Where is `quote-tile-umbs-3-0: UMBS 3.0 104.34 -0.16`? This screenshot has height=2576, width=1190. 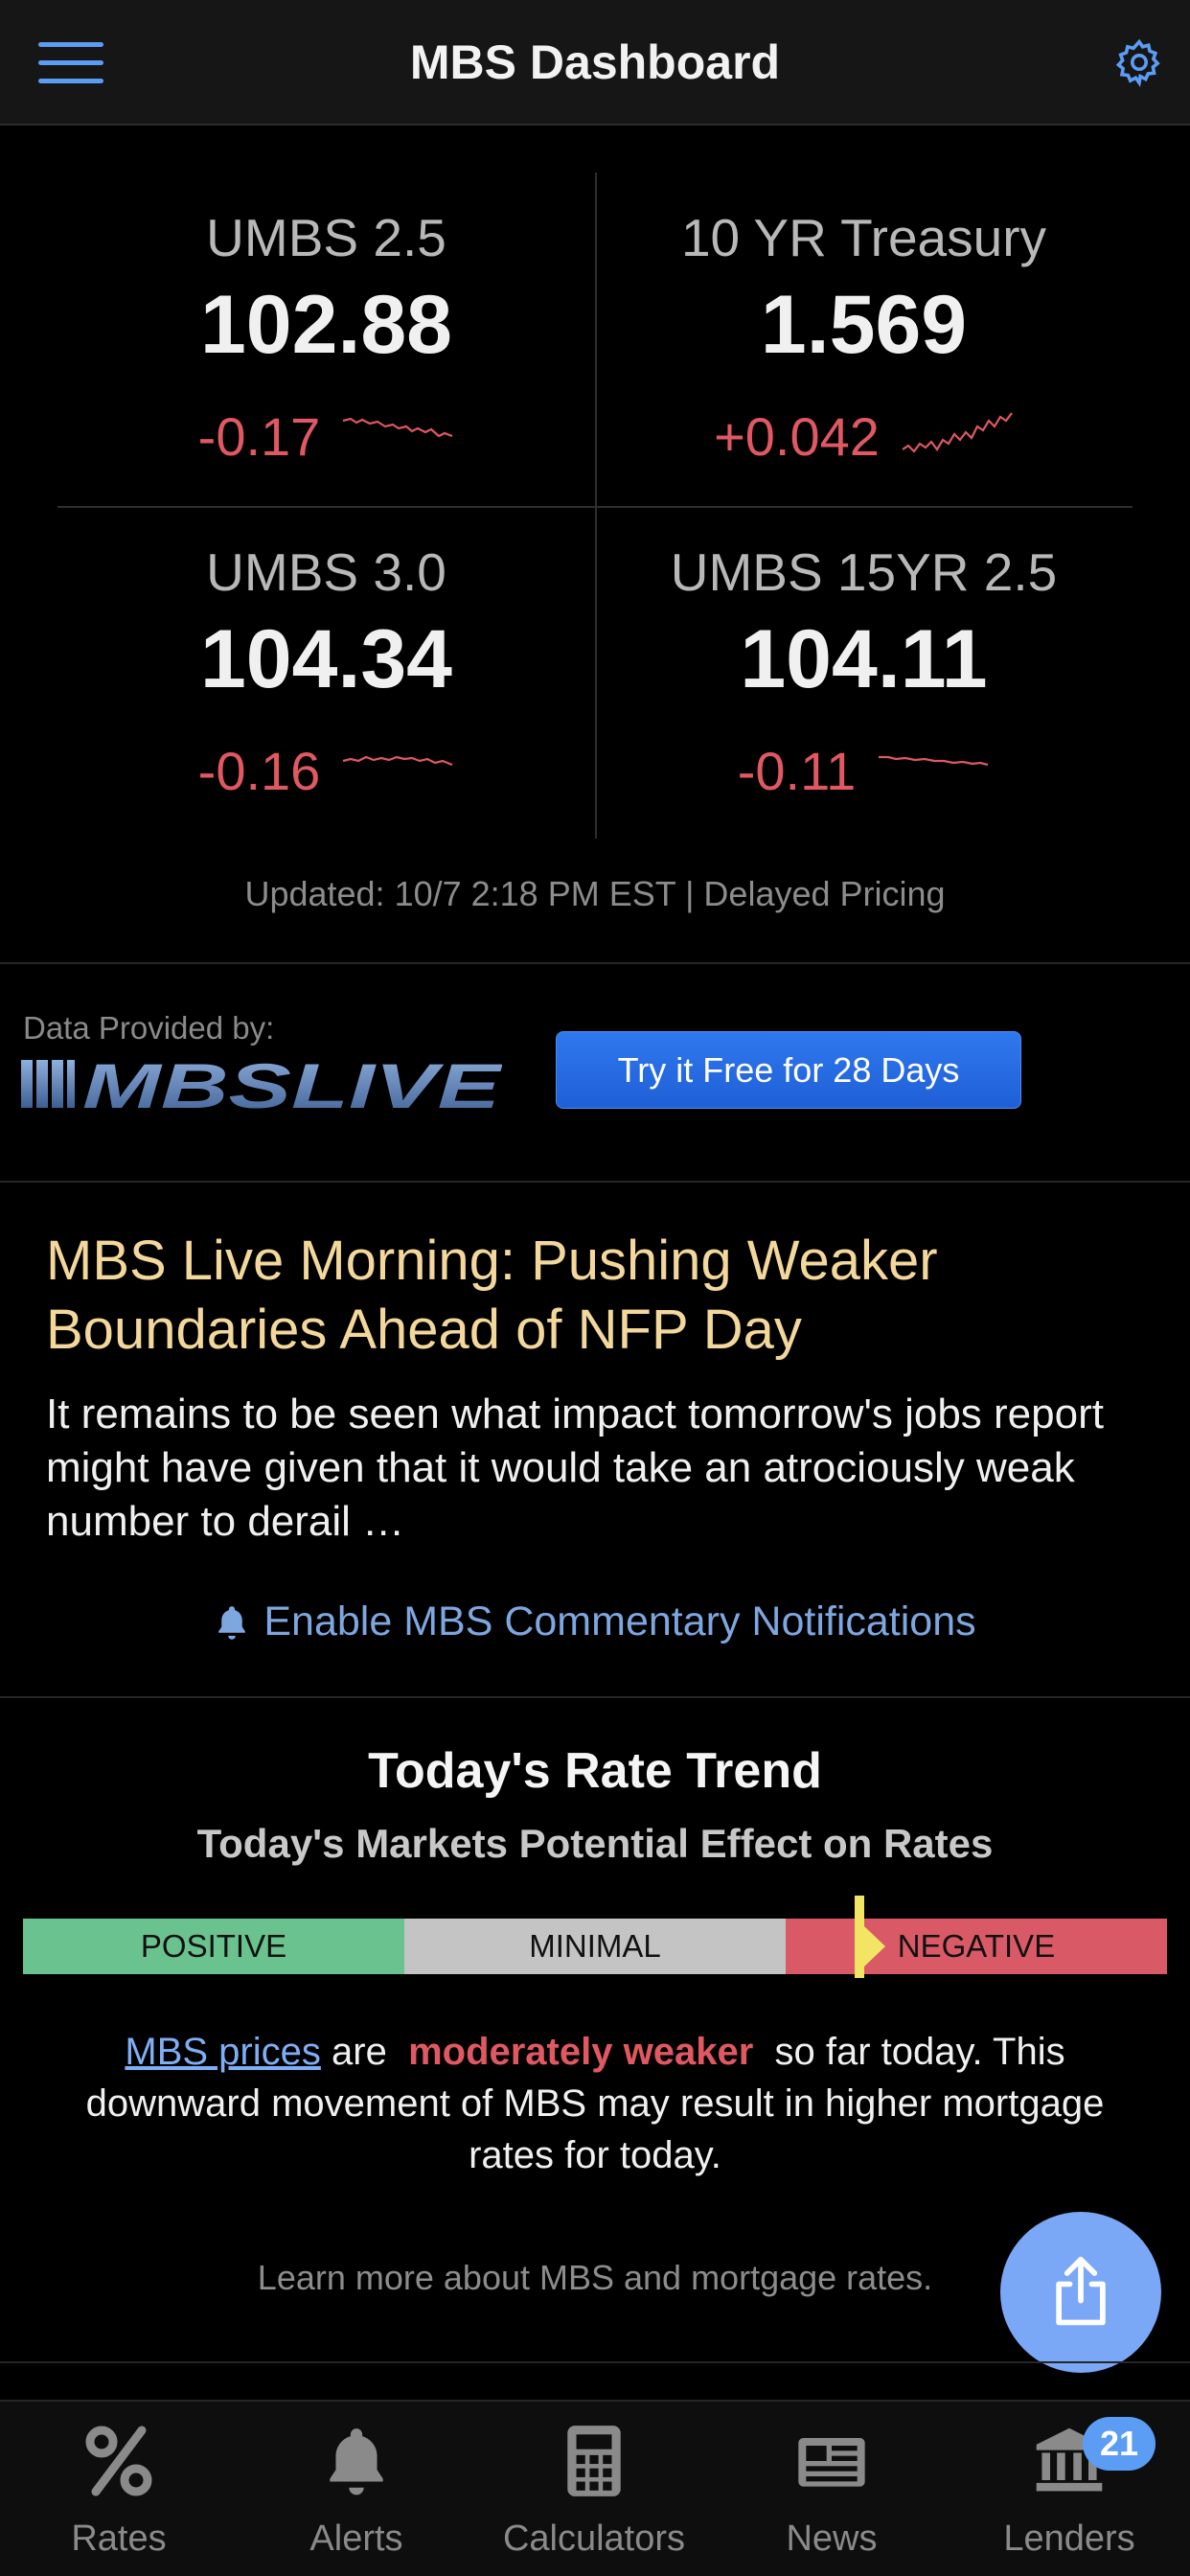
quote-tile-umbs-3-0: UMBS 3.0 104.34 -0.16 is located at coordinates (326, 673).